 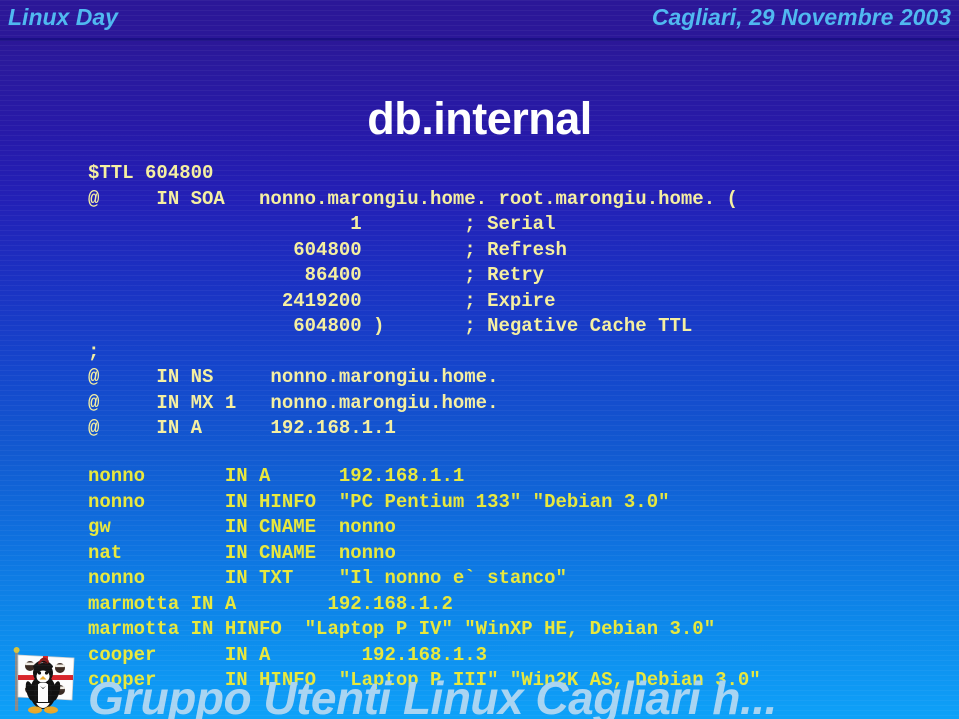 I want to click on code-line: nonno IN TXT "Il nonno e` stanco", so click(x=327, y=578).